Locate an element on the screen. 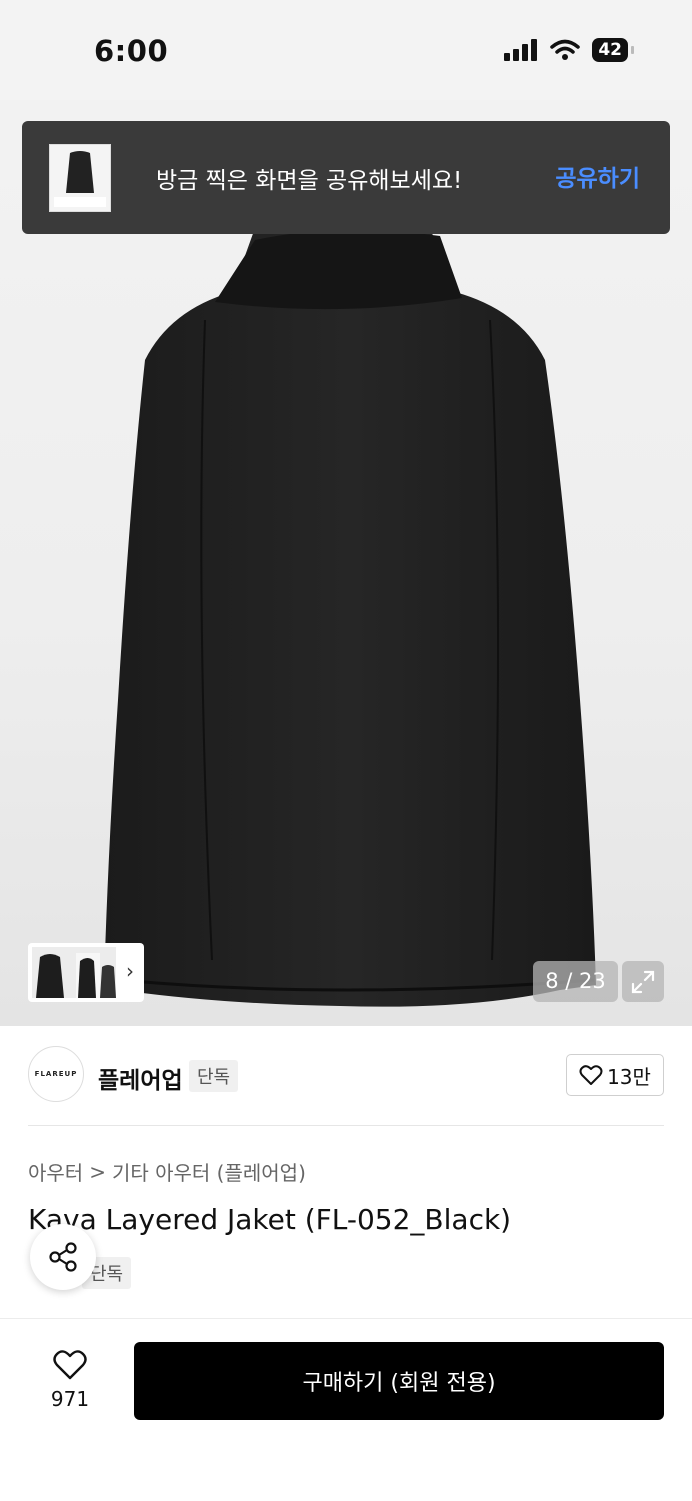  breadcrumb: 아우터 > 기타 아우터 (플레어업) is located at coordinates (167, 1171).